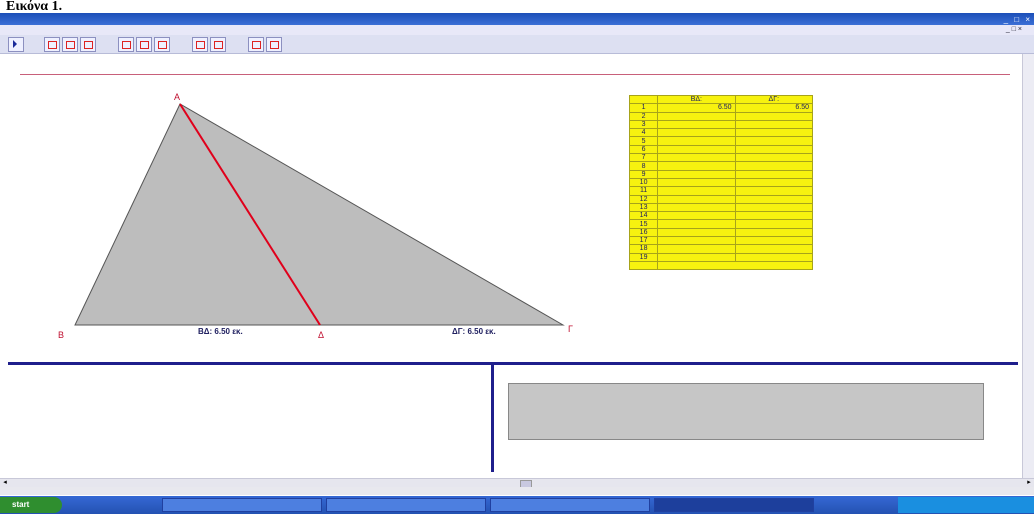 Image resolution: width=1034 pixels, height=514 pixels. Describe the element at coordinates (220, 331) in the screenshot. I see `measure-bd: ΒΔ: 6.50 εκ.` at that location.